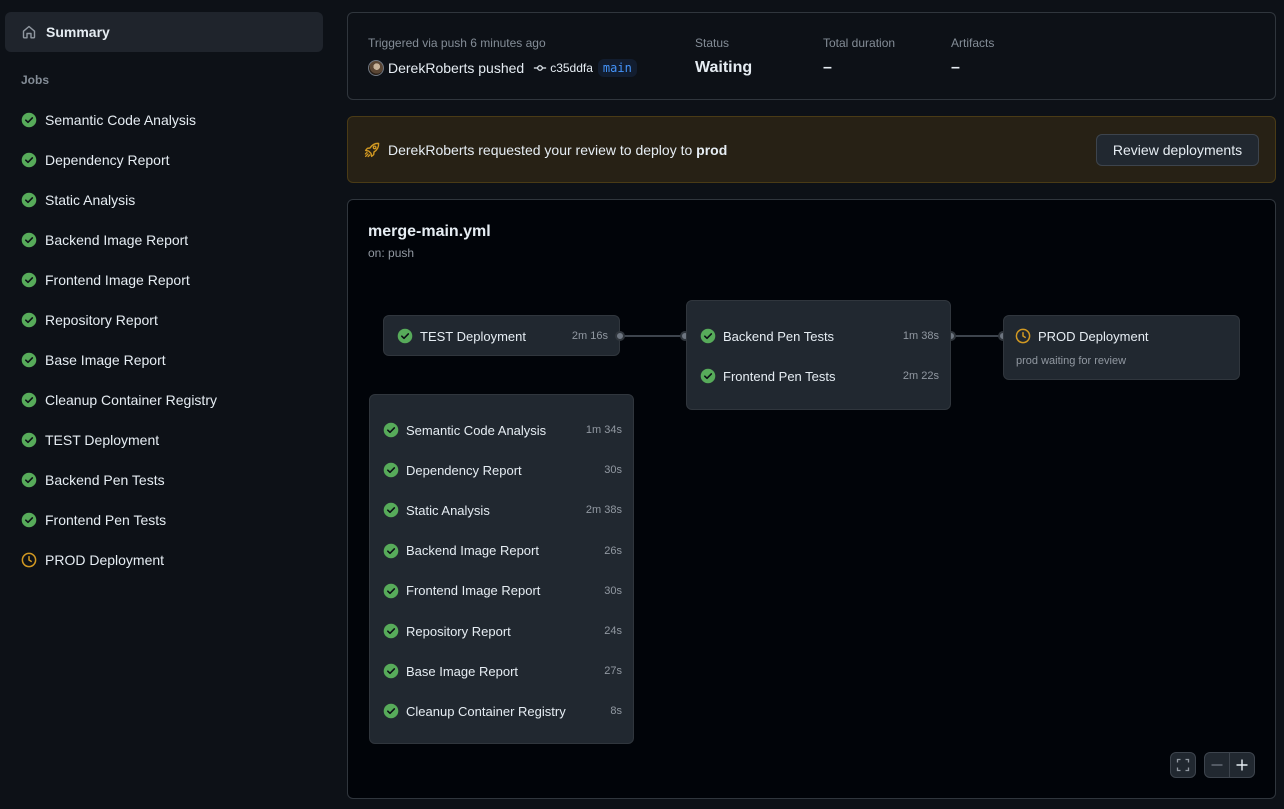 Image resolution: width=1284 pixels, height=809 pixels. I want to click on sidebar-job-frontend-image-report: Frontend Image Report, so click(165, 280).